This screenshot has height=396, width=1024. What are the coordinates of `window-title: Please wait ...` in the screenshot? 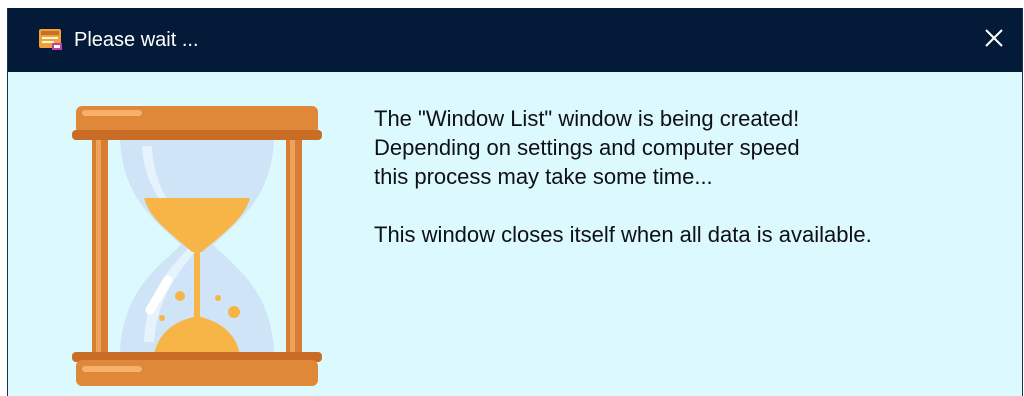 It's located at (136, 40).